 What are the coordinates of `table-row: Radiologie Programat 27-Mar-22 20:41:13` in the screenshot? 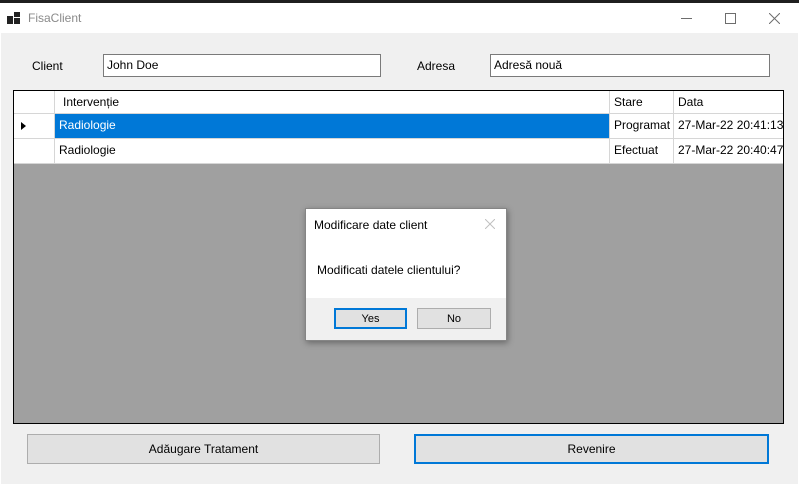 It's located at (398, 126).